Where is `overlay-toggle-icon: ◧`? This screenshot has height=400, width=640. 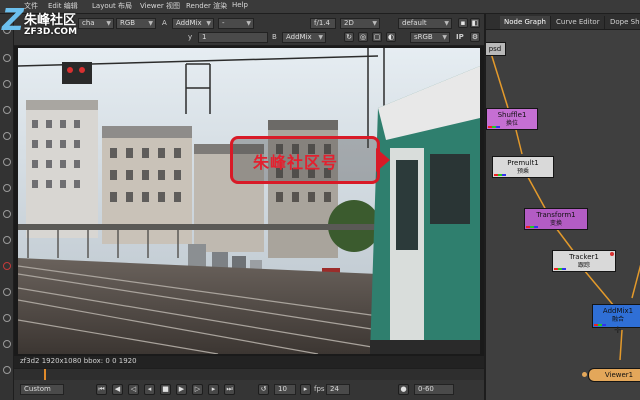 overlay-toggle-icon: ◧ is located at coordinates (475, 23).